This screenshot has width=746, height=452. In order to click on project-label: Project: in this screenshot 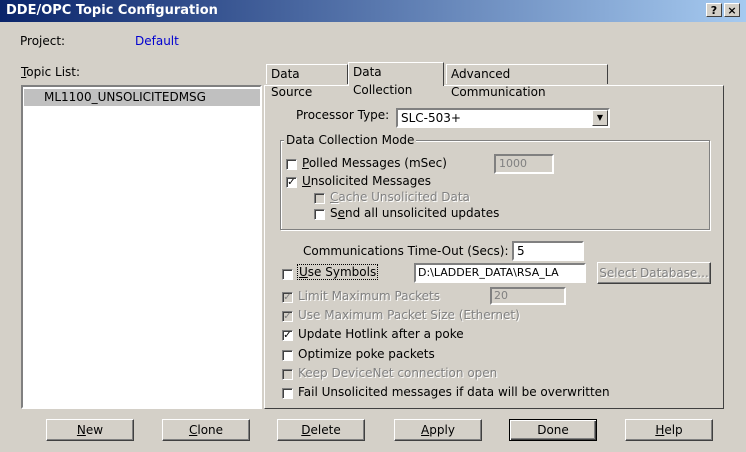, I will do `click(43, 41)`.